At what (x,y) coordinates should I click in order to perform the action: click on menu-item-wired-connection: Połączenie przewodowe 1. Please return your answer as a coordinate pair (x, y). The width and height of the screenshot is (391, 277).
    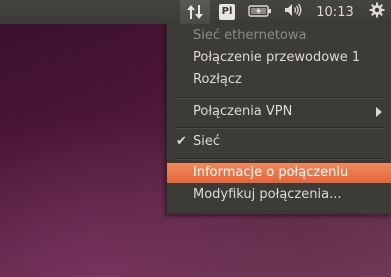
    Looking at the image, I should click on (279, 58).